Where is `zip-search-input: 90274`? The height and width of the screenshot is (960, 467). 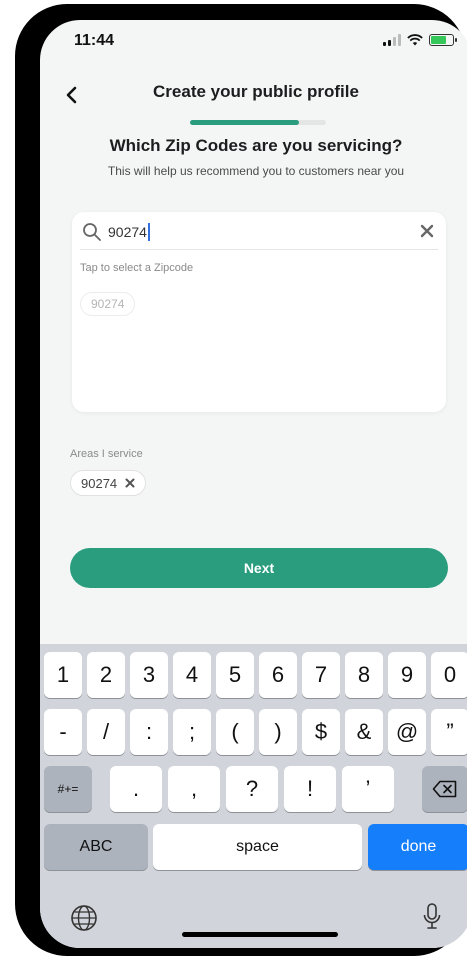 zip-search-input: 90274 is located at coordinates (129, 232).